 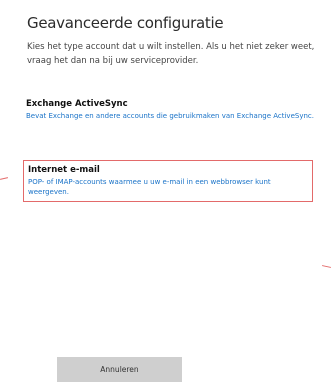 What do you see at coordinates (77, 104) in the screenshot?
I see `option-title: Exchange ActiveSync` at bounding box center [77, 104].